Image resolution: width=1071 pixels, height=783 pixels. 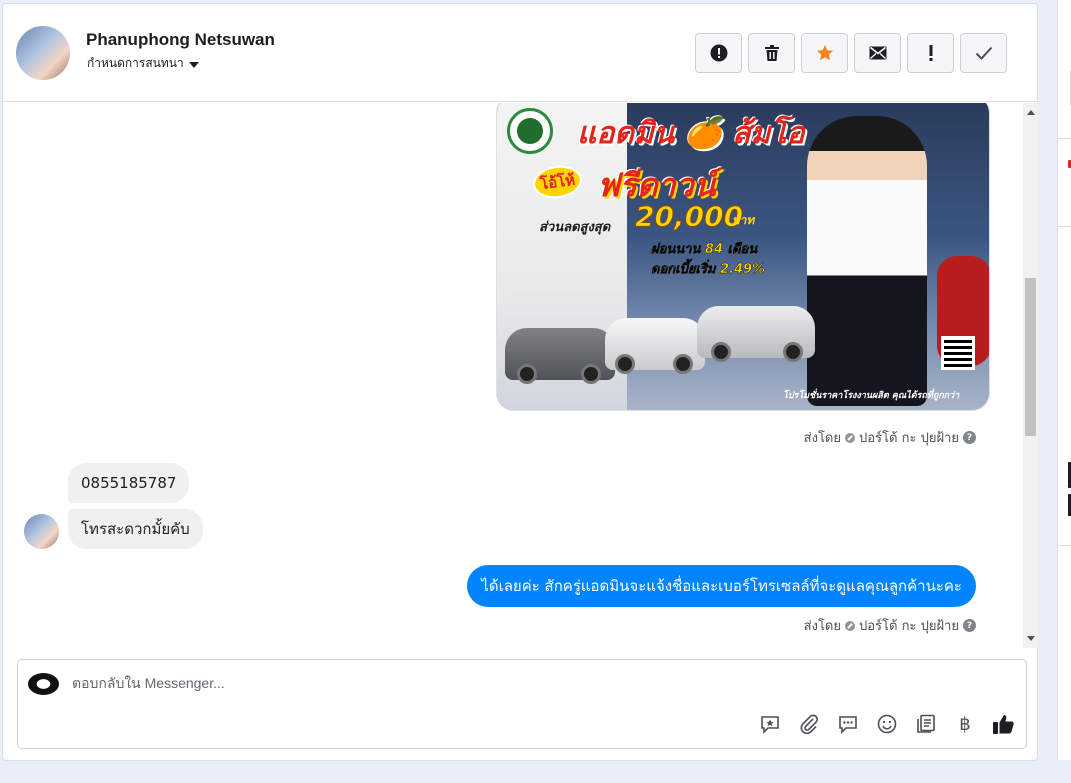 I want to click on conversation-header: Phanuphong Netsuwan กำหนดการสนทนา, so click(x=521, y=53).